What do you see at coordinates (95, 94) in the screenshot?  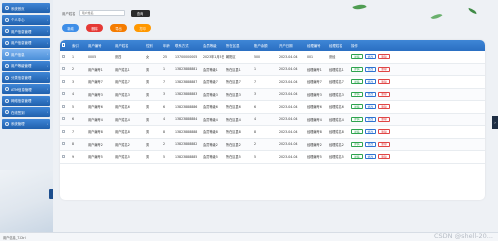 I see `table-cell: 用户编号3` at bounding box center [95, 94].